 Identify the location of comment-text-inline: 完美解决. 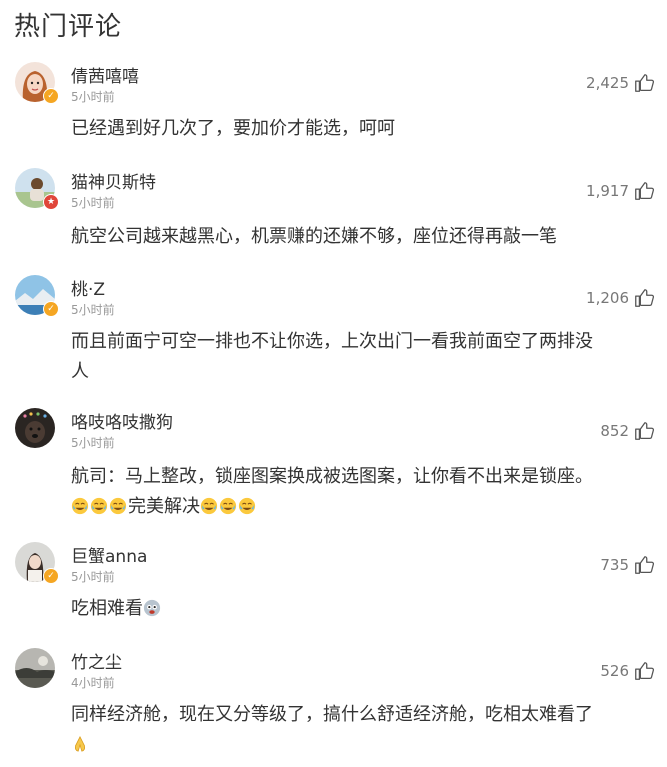
(164, 506).